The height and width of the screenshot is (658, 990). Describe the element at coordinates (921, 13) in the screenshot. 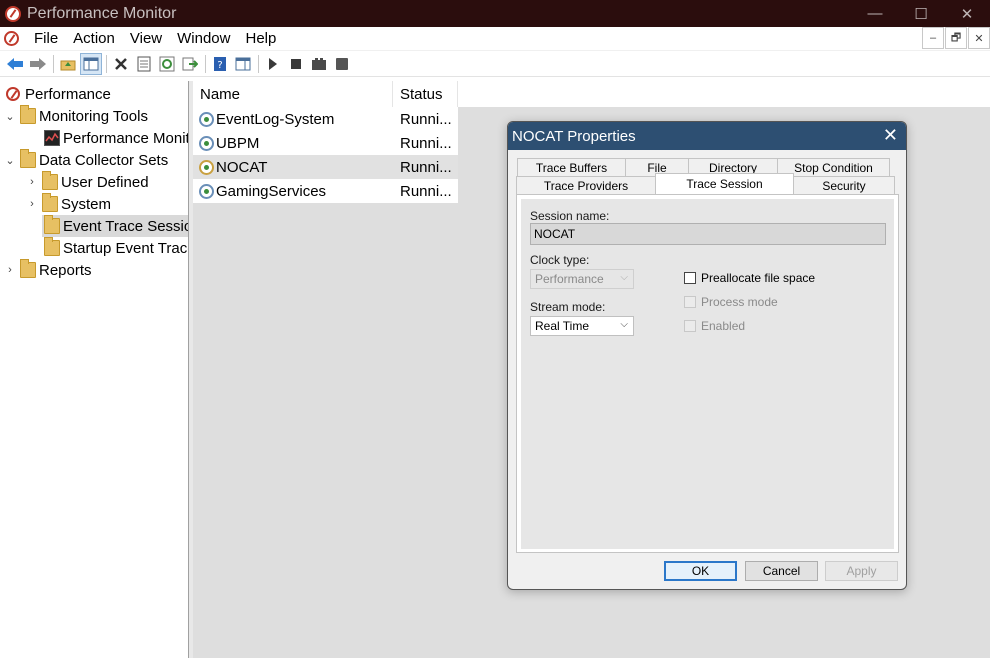

I see `maximize-button: ☐` at that location.